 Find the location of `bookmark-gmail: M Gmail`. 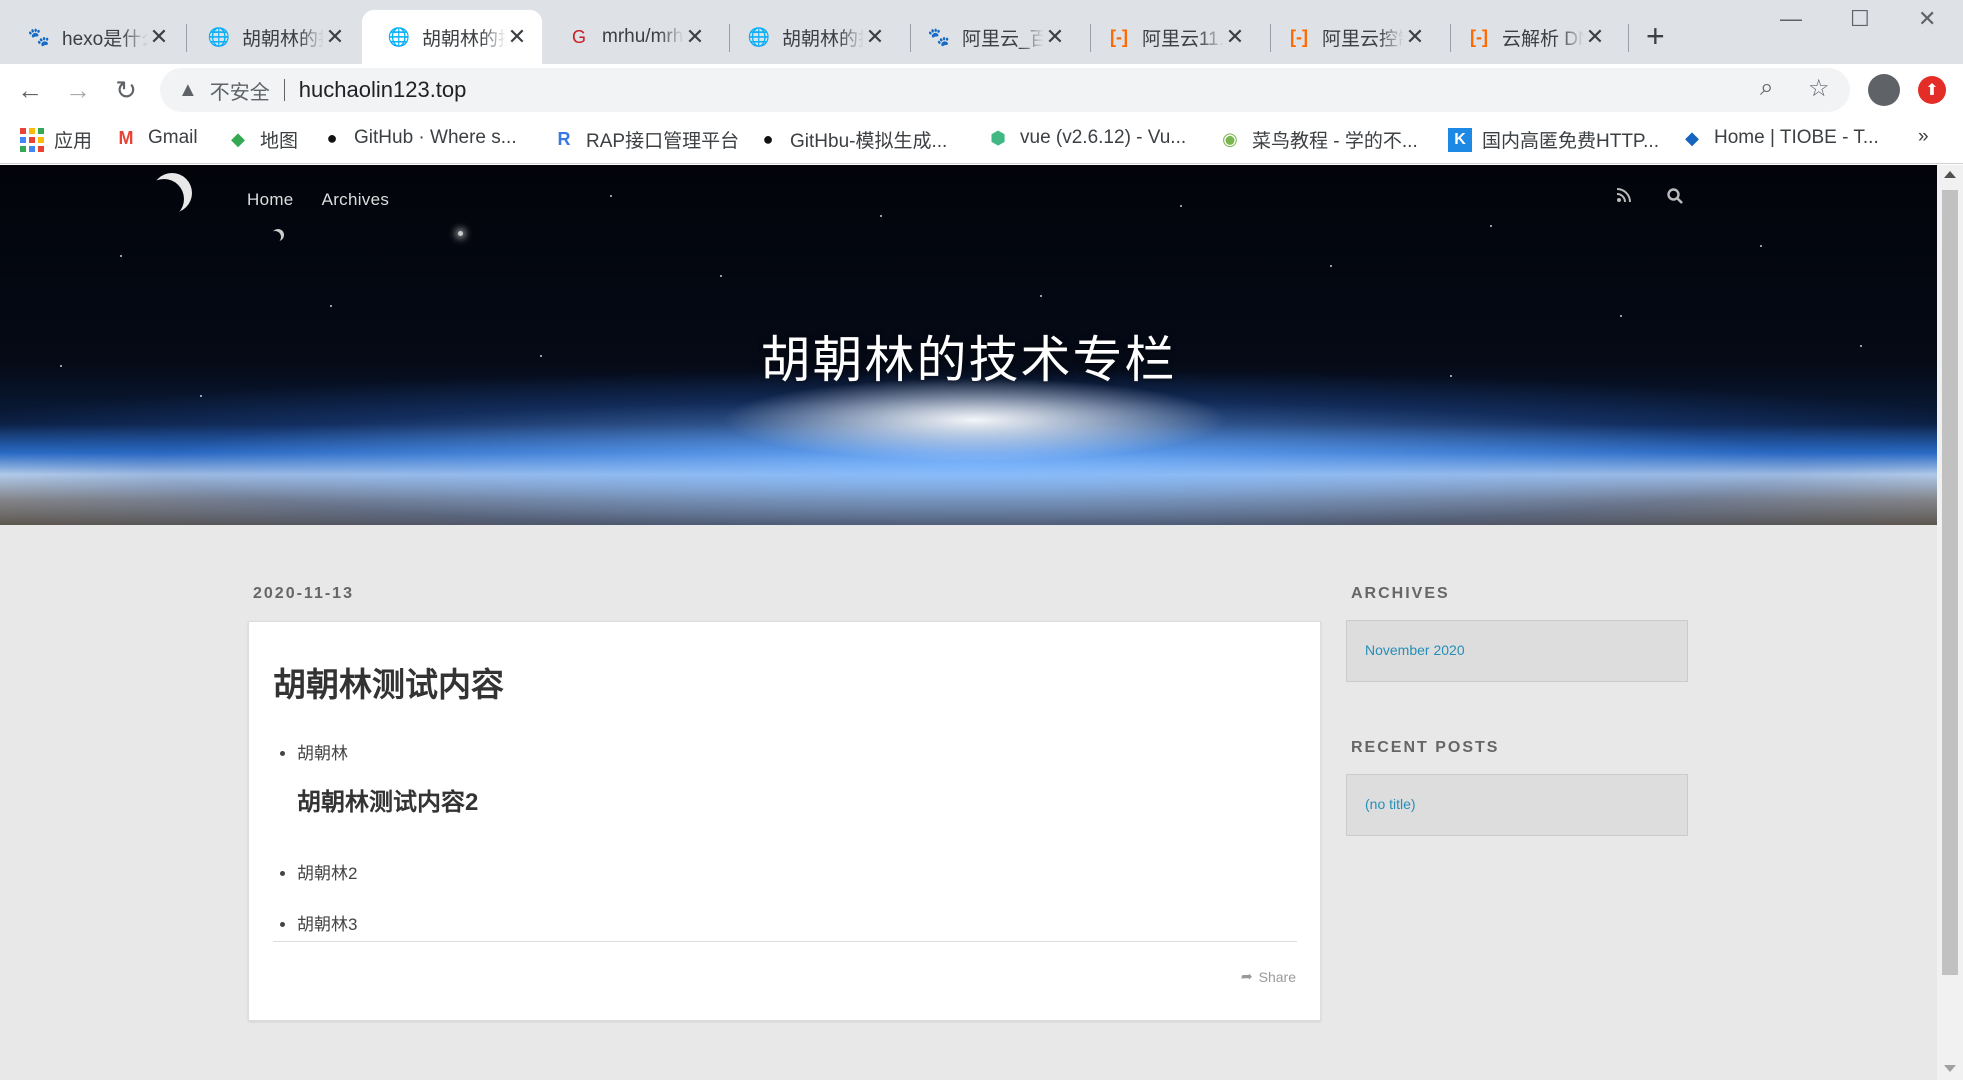

bookmark-gmail: M Gmail is located at coordinates (156, 138).